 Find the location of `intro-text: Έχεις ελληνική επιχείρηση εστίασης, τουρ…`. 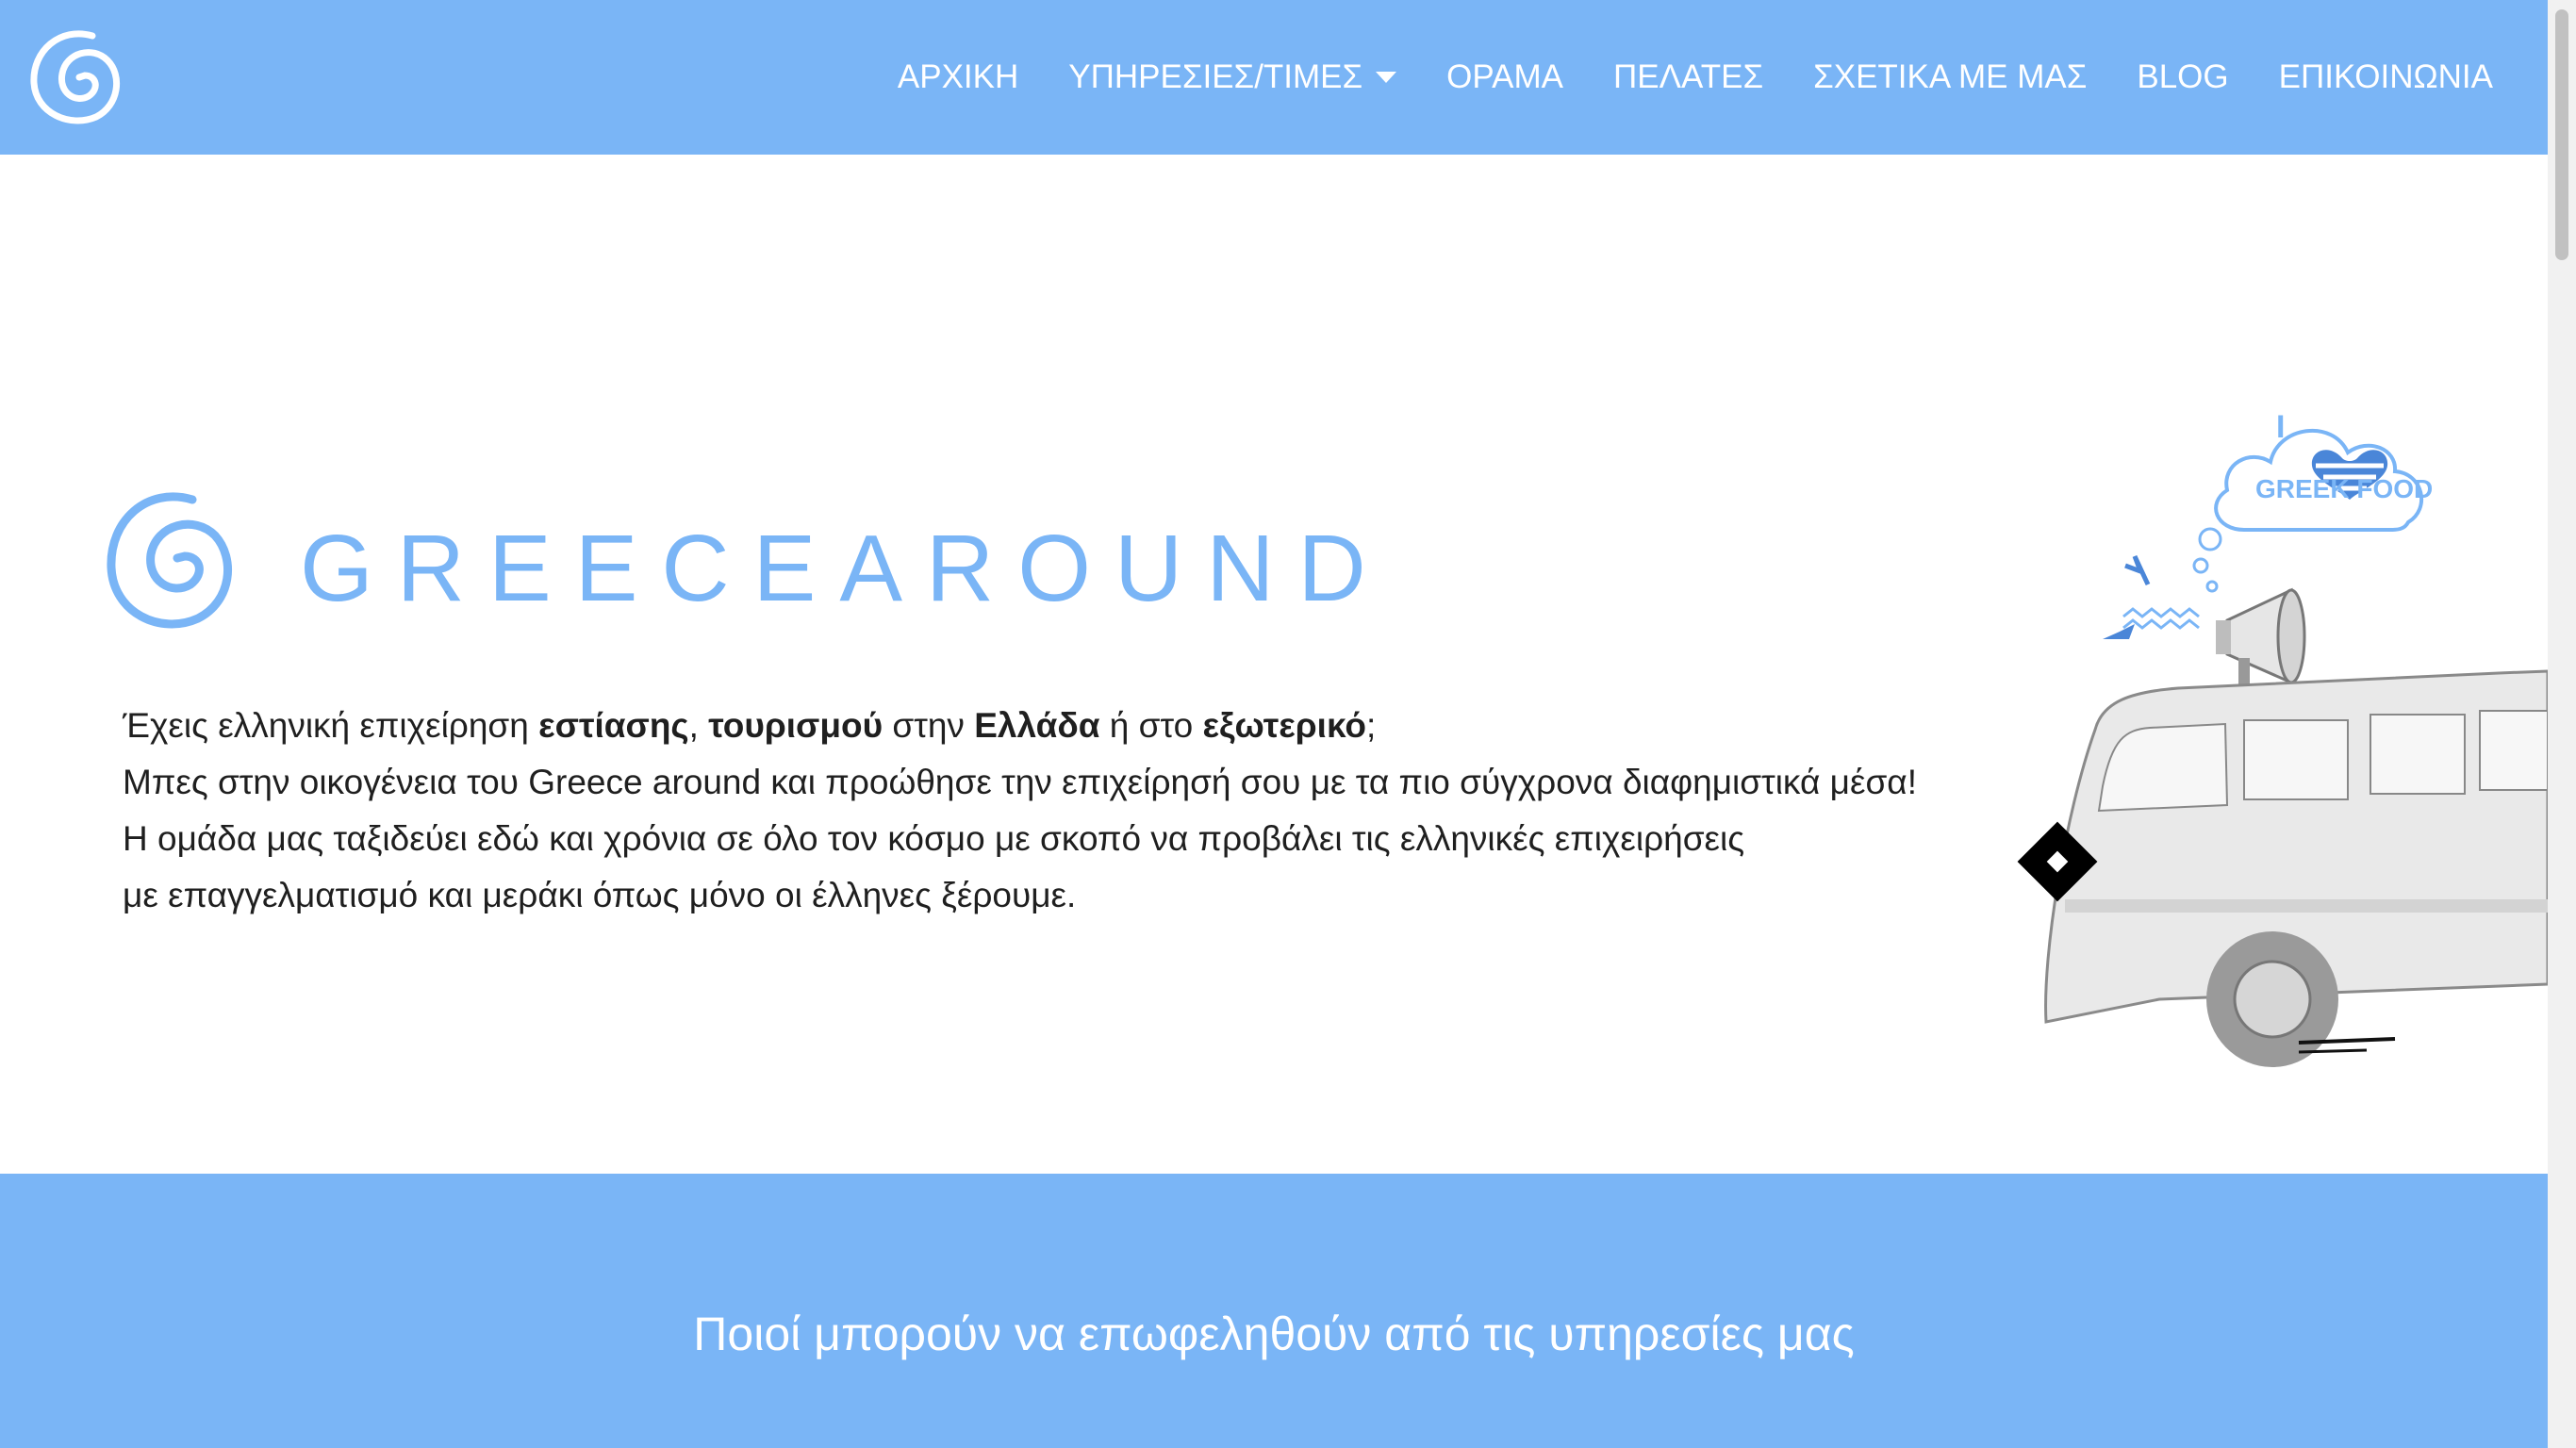

intro-text: Έχεις ελληνική επιχείρηση εστίασης, τουρ… is located at coordinates (1094, 811).